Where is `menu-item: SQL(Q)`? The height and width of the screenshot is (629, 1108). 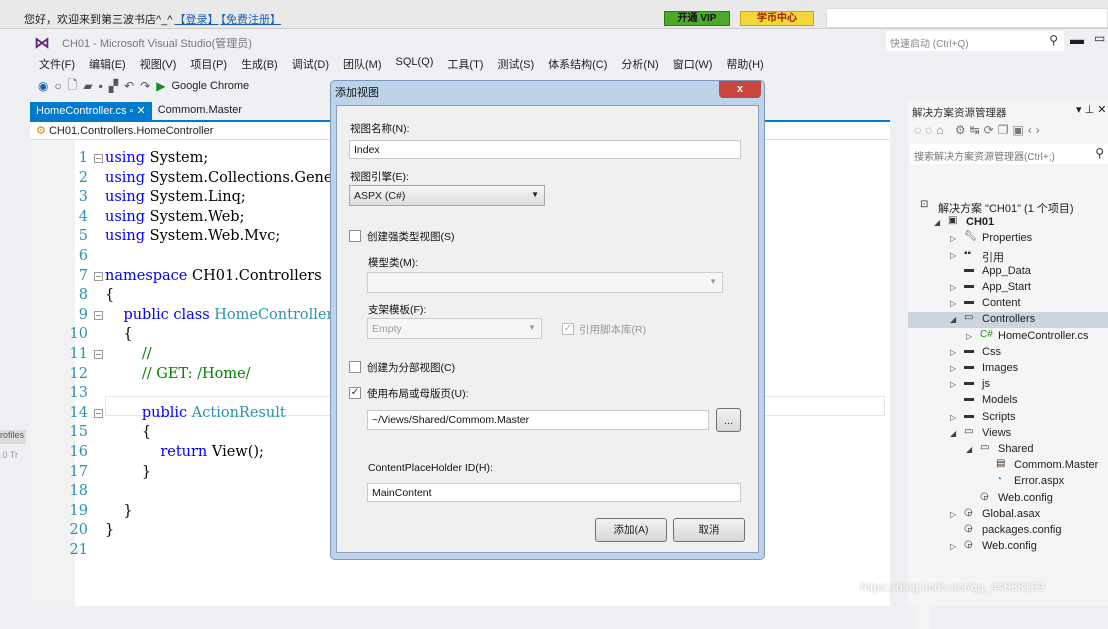
menu-item: SQL(Q) is located at coordinates (415, 63).